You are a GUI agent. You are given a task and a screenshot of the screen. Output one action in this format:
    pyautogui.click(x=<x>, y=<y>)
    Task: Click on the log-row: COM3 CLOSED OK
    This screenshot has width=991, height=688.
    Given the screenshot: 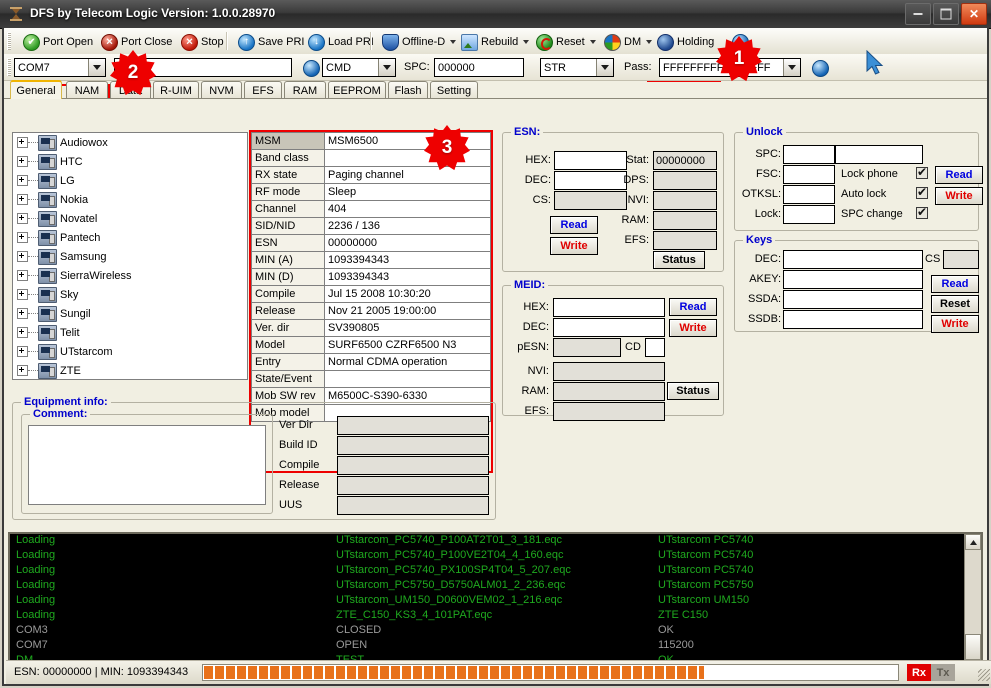 What is the action you would take?
    pyautogui.click(x=488, y=631)
    